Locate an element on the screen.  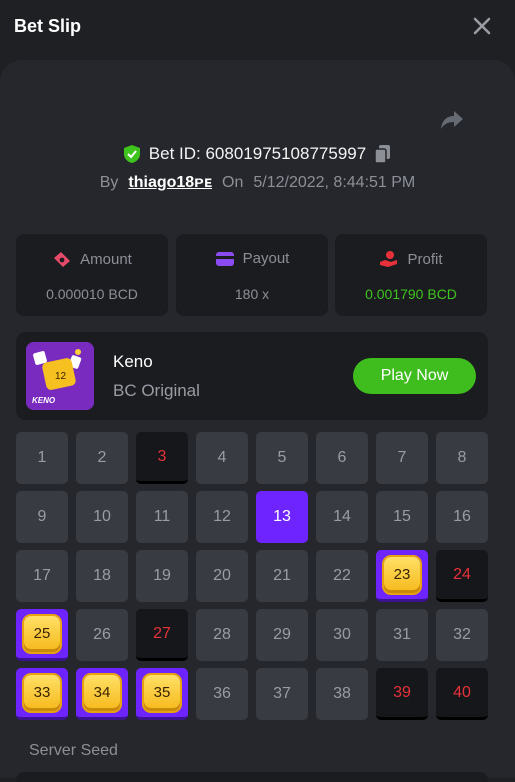
keno-cell-1: 1 is located at coordinates (42, 458).